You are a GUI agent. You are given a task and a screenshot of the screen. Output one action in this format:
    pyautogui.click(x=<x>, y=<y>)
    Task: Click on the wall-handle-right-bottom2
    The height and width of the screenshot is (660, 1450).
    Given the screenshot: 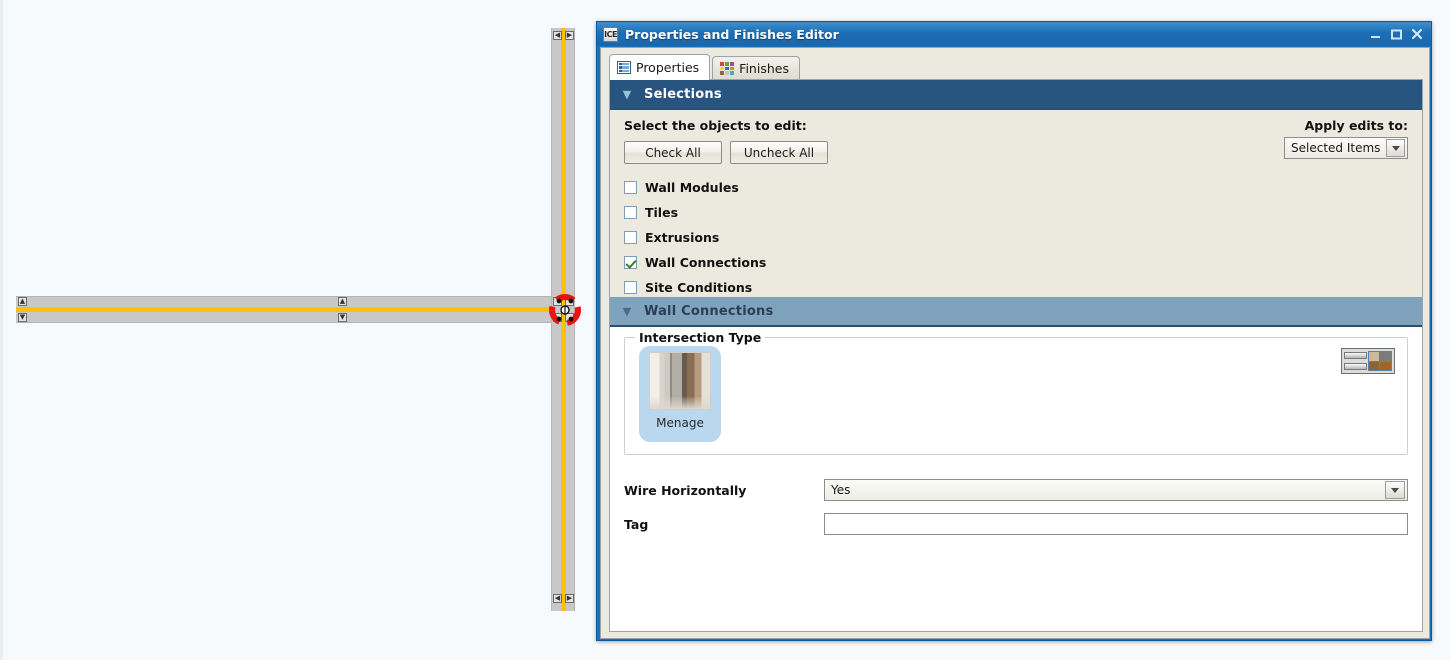 What is the action you would take?
    pyautogui.click(x=569, y=317)
    